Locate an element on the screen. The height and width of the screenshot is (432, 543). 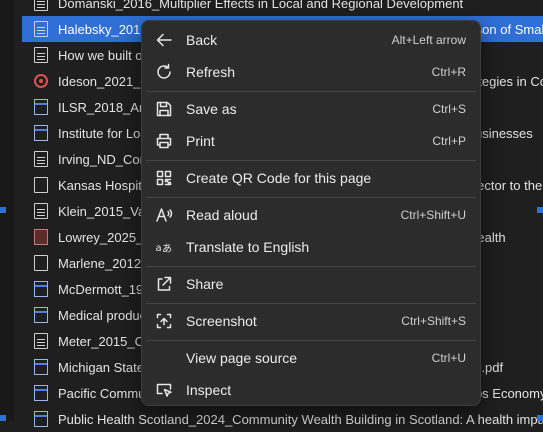
menu-item-label: Back is located at coordinates (202, 40).